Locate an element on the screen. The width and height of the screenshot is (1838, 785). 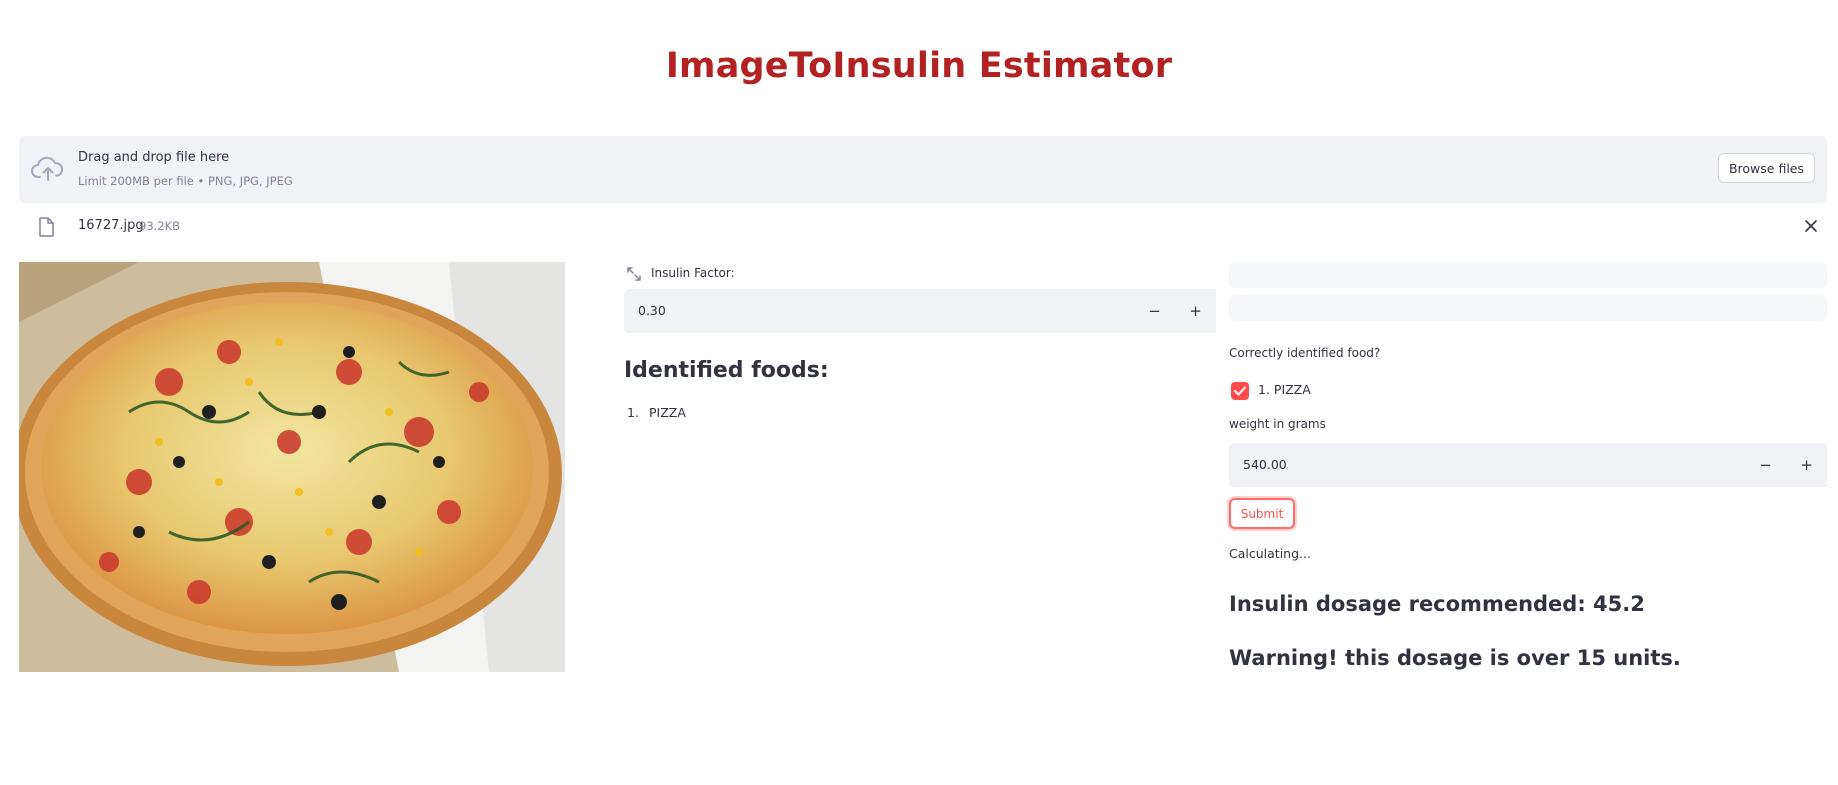
identified-foods-heading: Identified foods: is located at coordinates (726, 370).